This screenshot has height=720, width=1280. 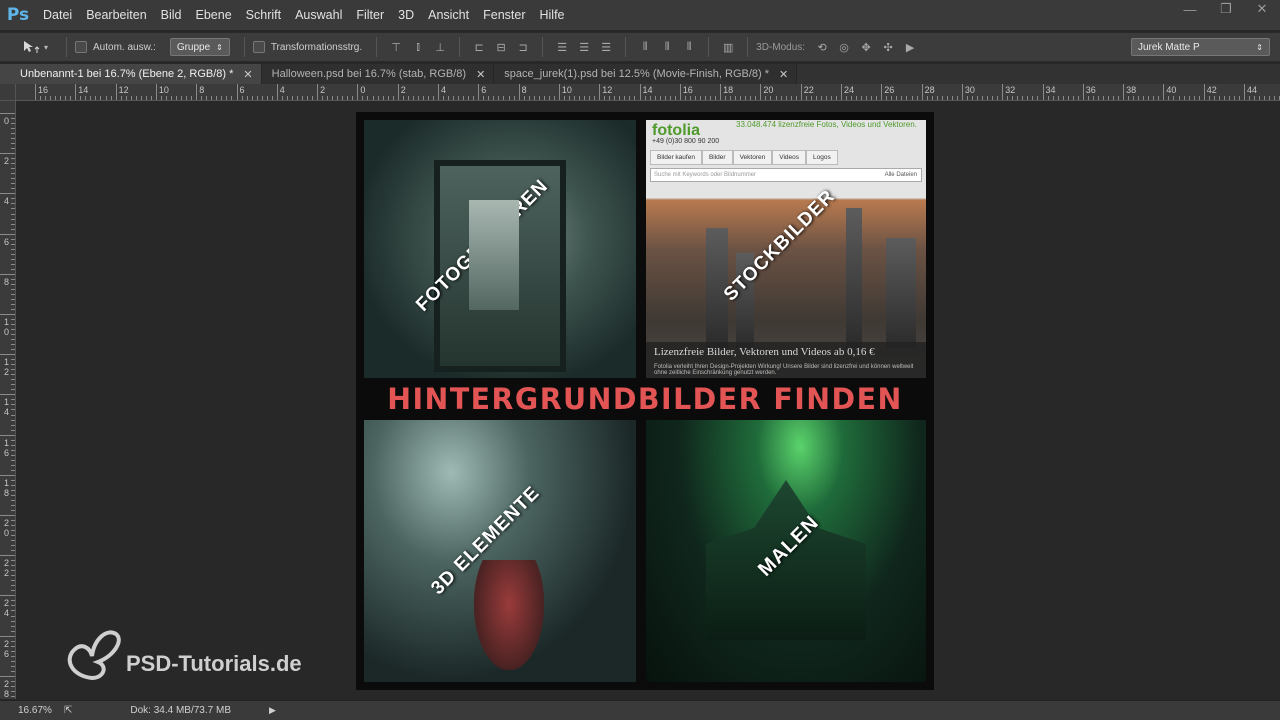 What do you see at coordinates (396, 47) in the screenshot?
I see `align-top-icon: ⊤` at bounding box center [396, 47].